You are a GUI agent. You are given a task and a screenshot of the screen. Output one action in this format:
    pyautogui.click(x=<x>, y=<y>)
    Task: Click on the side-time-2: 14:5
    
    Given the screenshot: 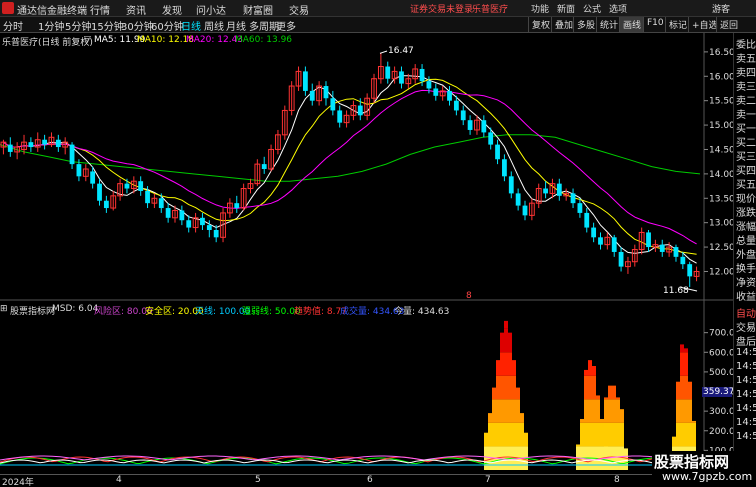 What is the action you would take?
    pyautogui.click(x=746, y=366)
    